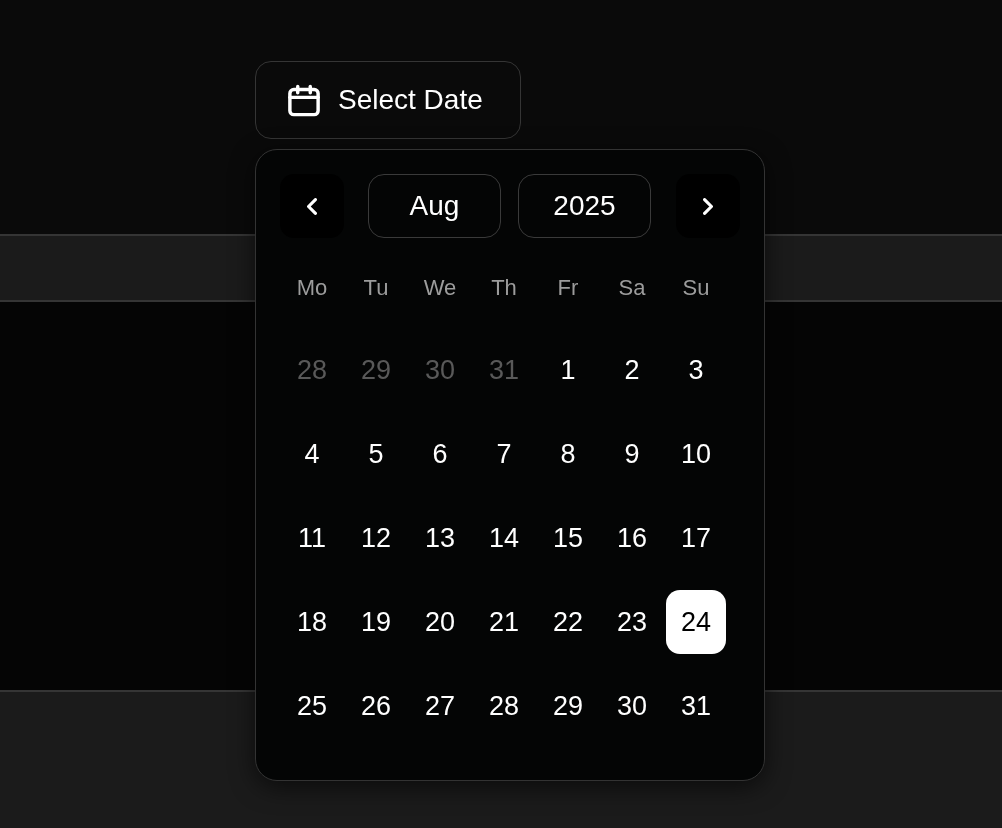  What do you see at coordinates (632, 622) in the screenshot?
I see `day-button: 23` at bounding box center [632, 622].